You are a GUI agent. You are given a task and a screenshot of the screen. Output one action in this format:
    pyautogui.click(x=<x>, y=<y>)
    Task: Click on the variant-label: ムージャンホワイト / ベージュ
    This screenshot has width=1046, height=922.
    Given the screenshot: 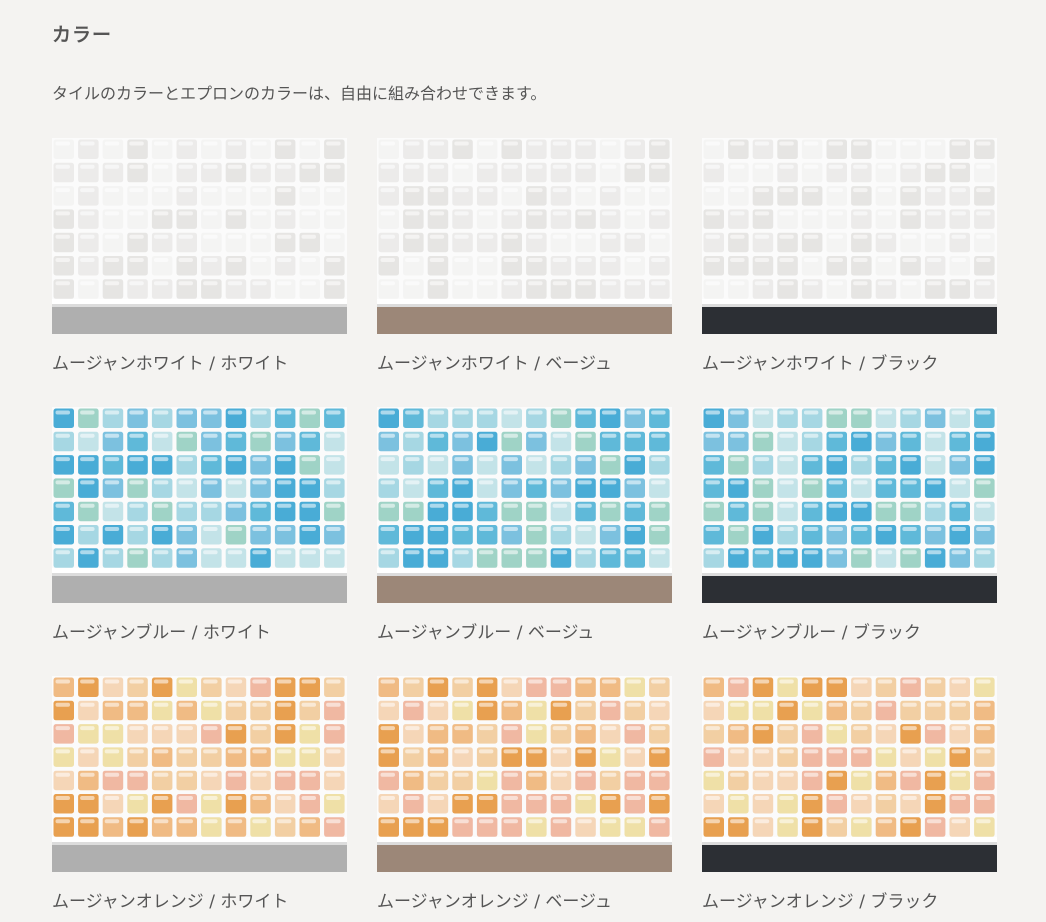 What is the action you would take?
    pyautogui.click(x=494, y=364)
    